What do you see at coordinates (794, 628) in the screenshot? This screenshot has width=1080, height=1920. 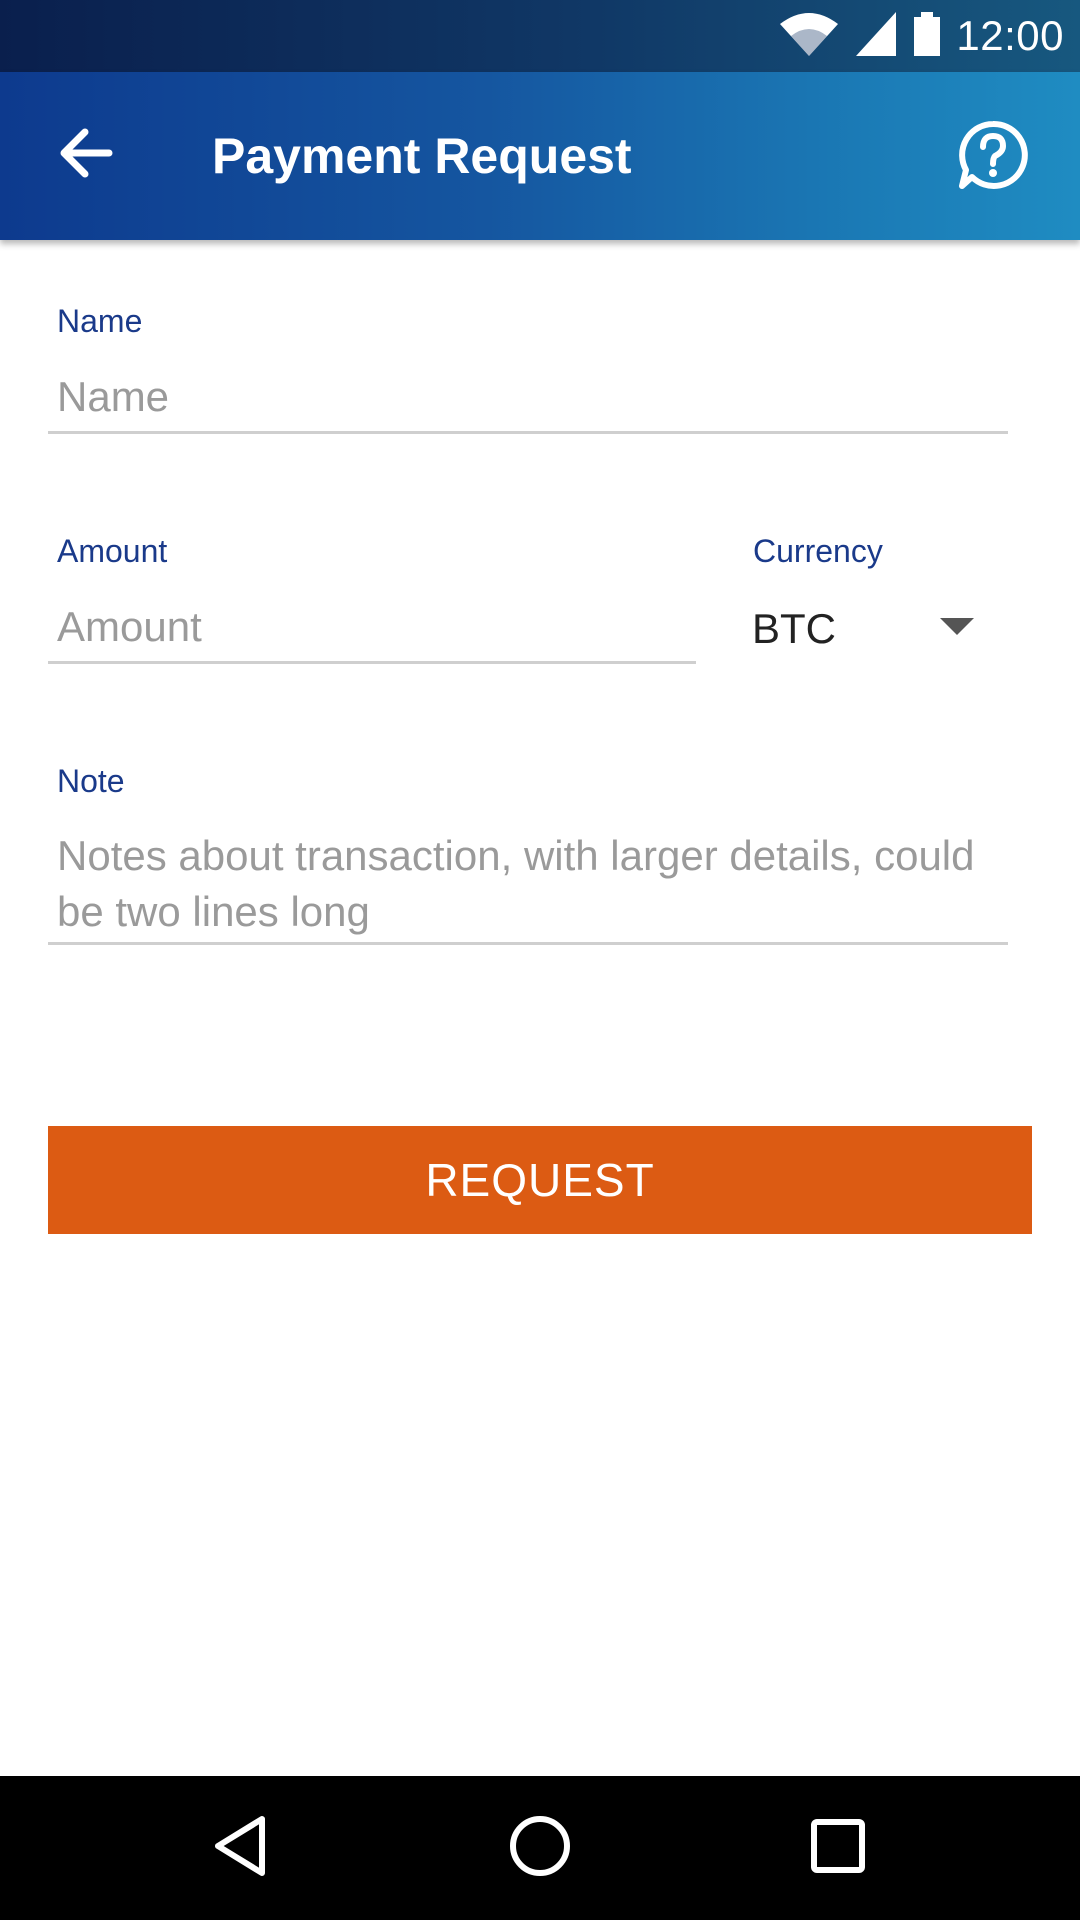 I see `currency-value: BTC` at bounding box center [794, 628].